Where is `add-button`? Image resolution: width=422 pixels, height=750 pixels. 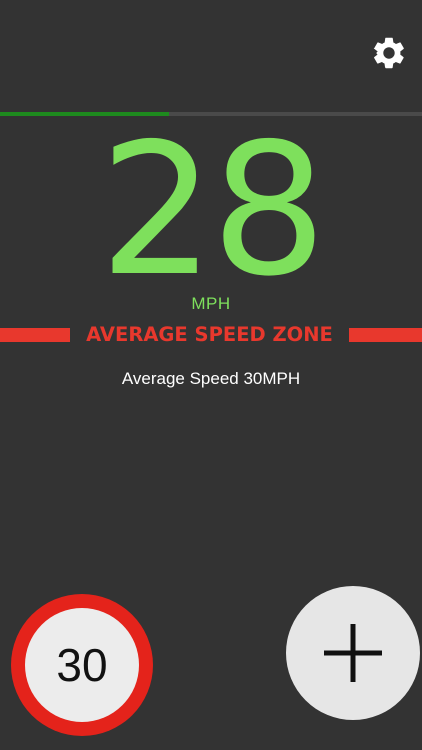 add-button is located at coordinates (353, 653).